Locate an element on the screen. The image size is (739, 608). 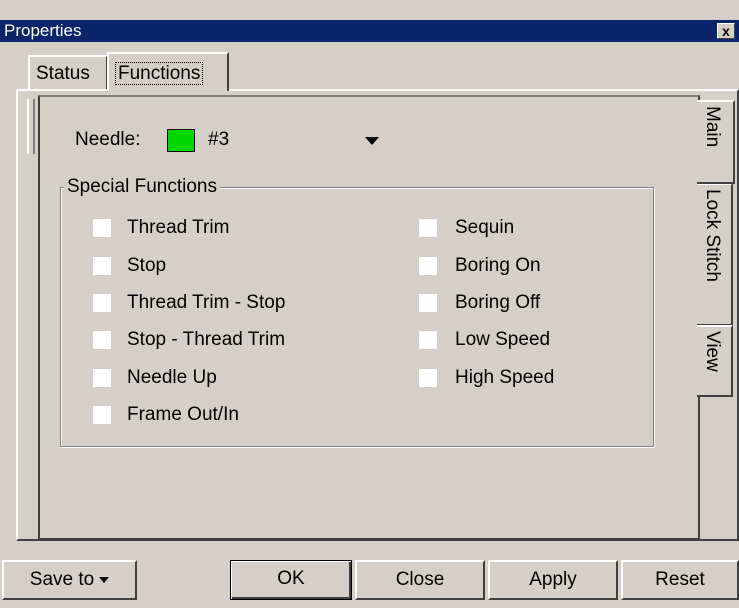
checkbox-high-speed is located at coordinates (428, 378).